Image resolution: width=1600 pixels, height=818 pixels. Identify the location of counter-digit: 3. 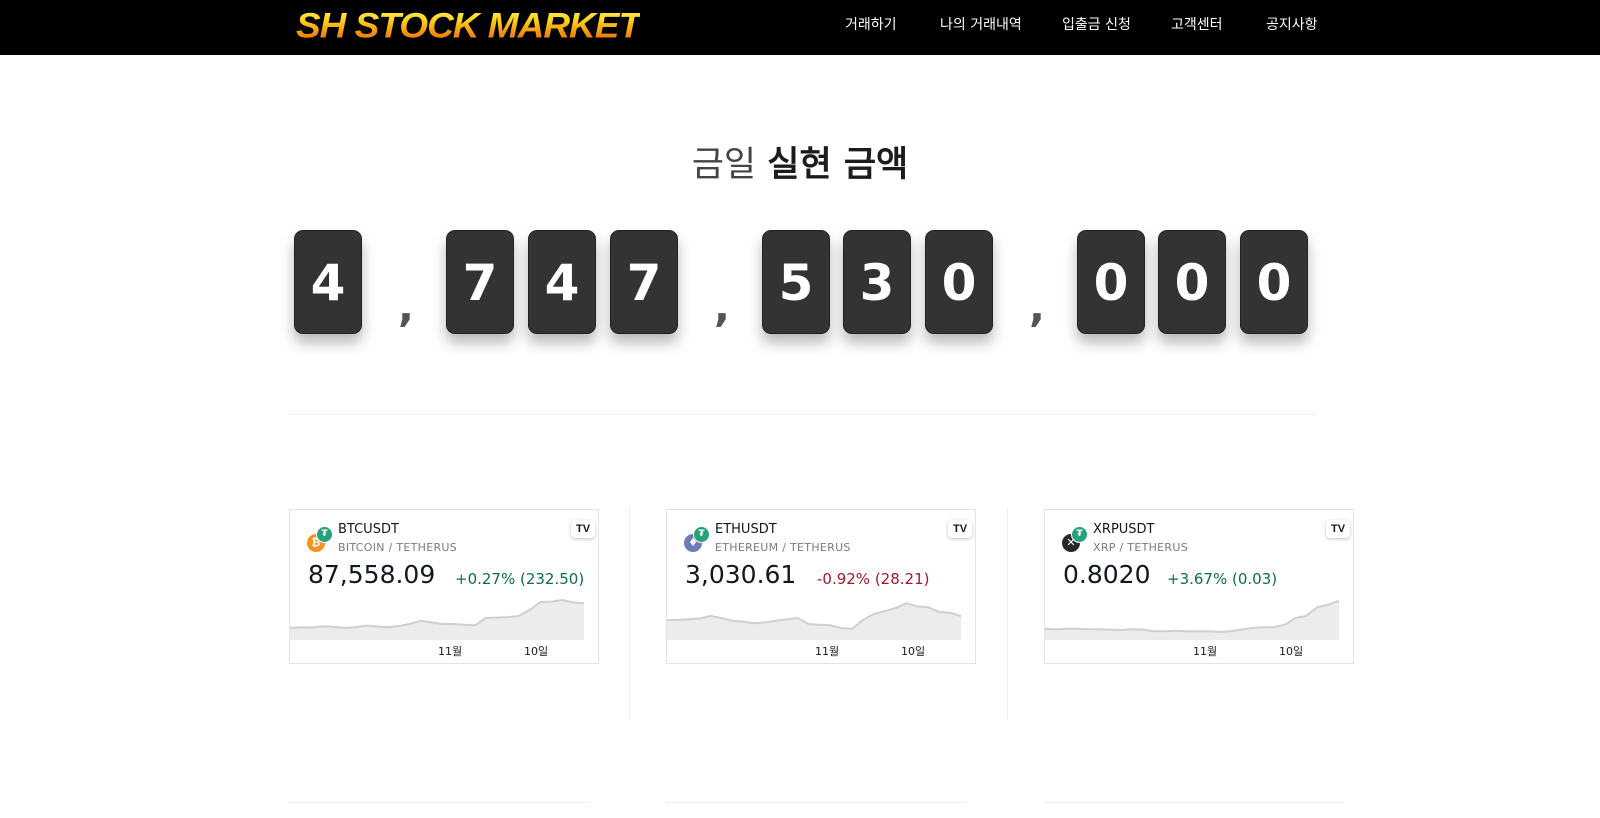
(877, 282).